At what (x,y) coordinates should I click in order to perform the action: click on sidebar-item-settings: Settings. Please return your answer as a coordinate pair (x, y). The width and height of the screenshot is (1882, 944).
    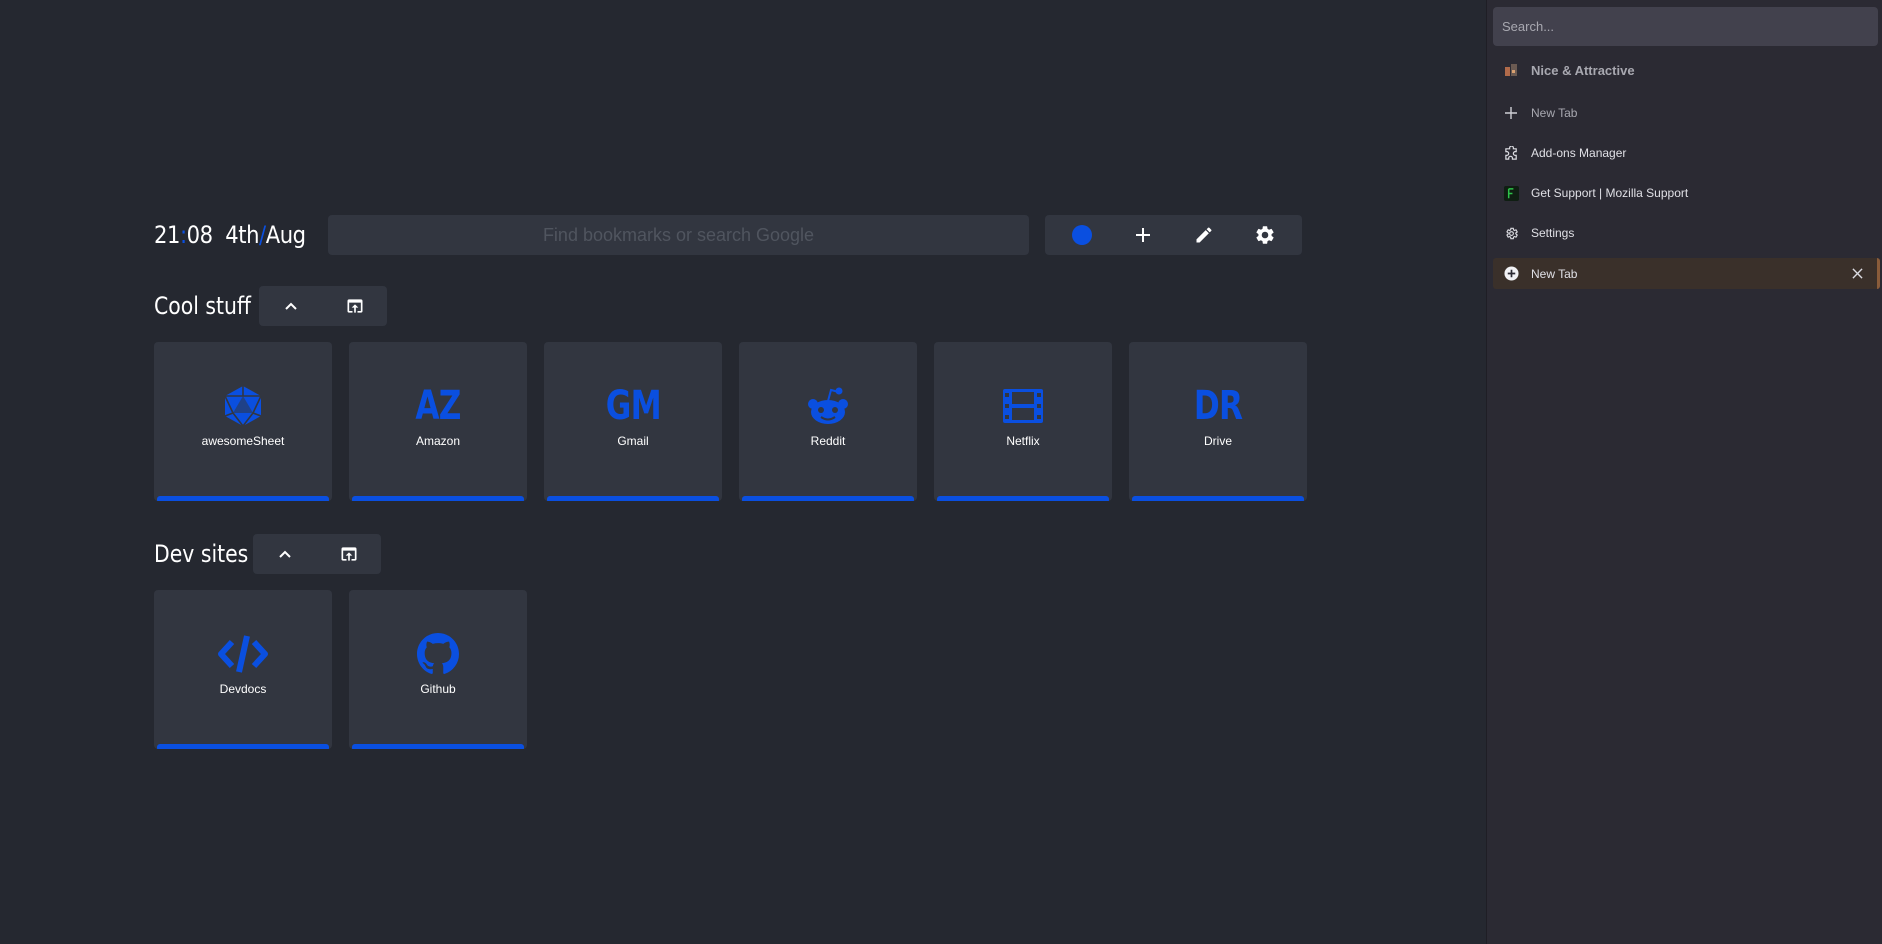
    Looking at the image, I should click on (1686, 233).